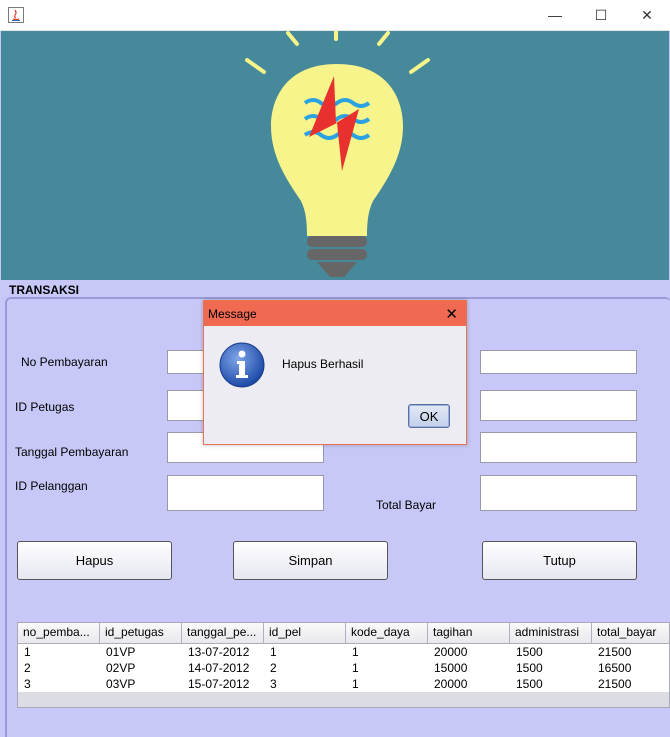  Describe the element at coordinates (64, 362) in the screenshot. I see `no-pembayaran-label: No Pembayaran` at that location.